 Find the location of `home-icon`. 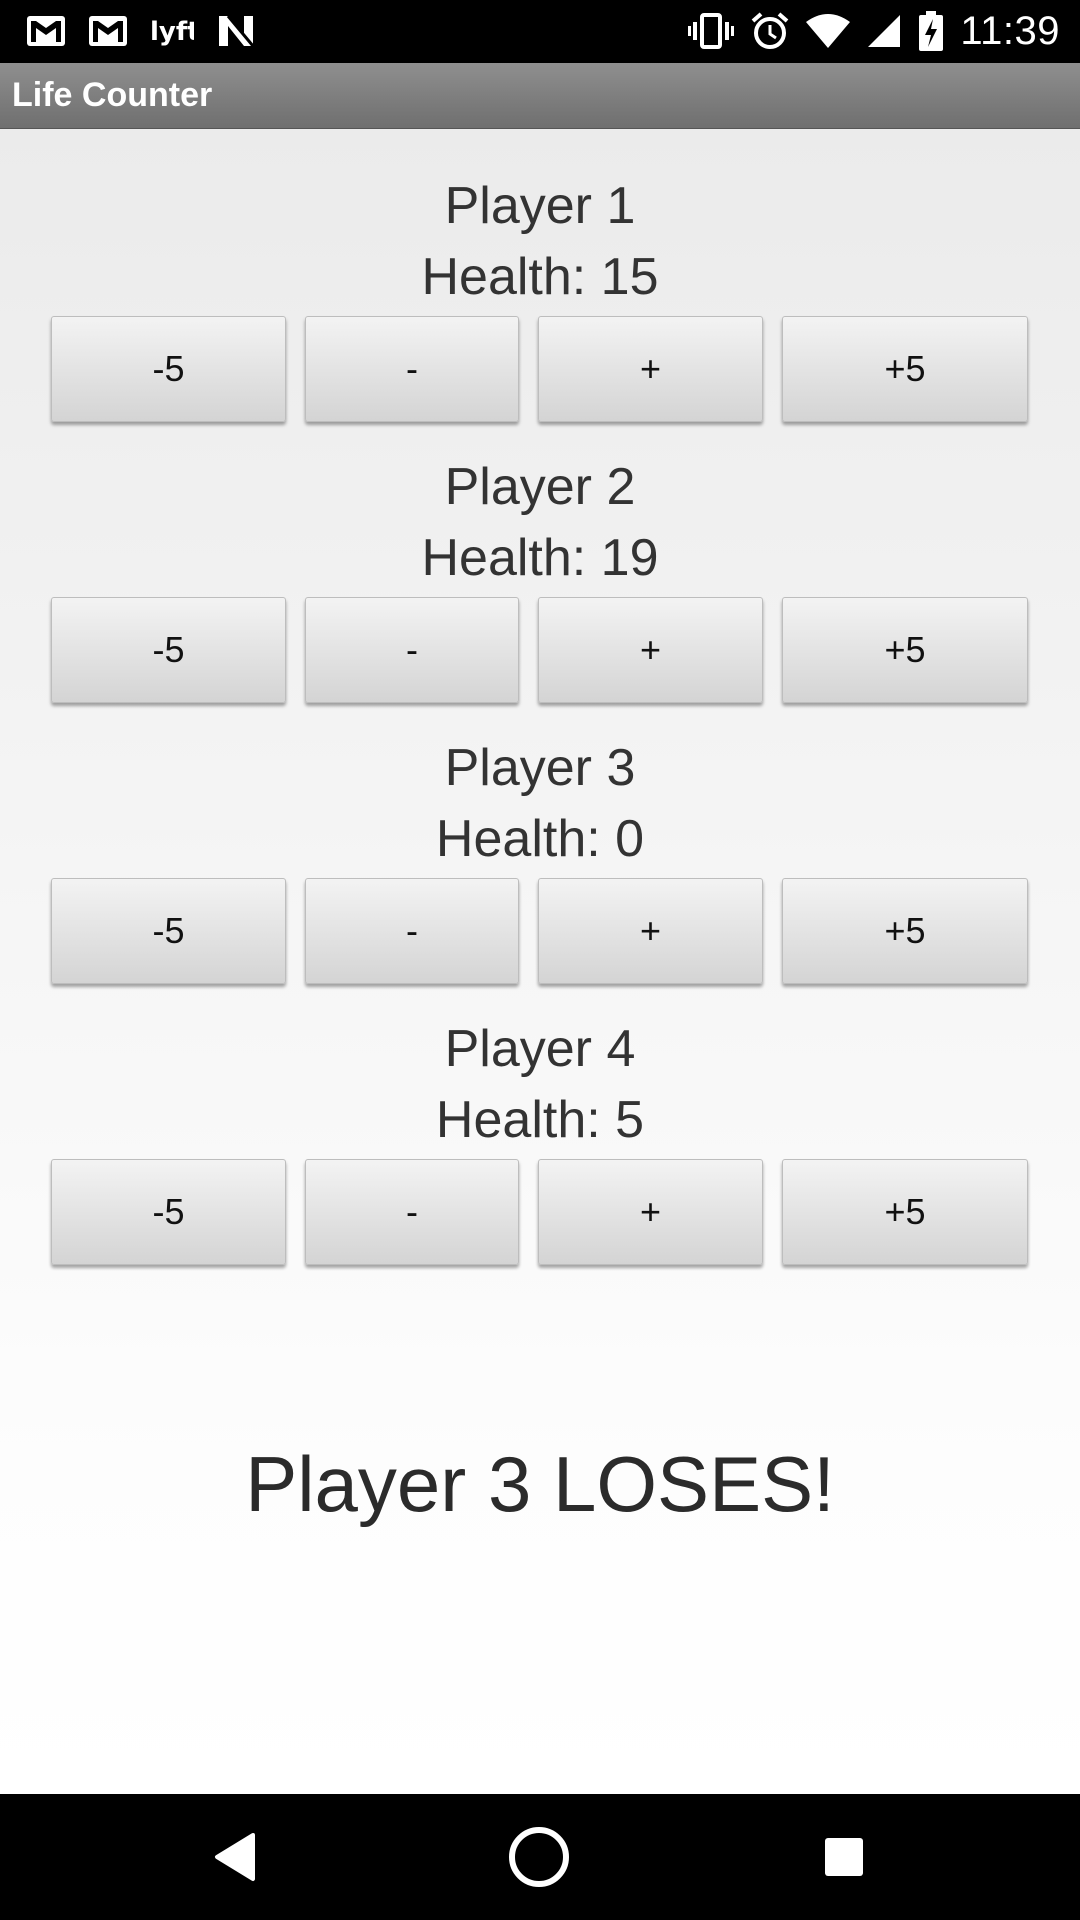

home-icon is located at coordinates (539, 1857).